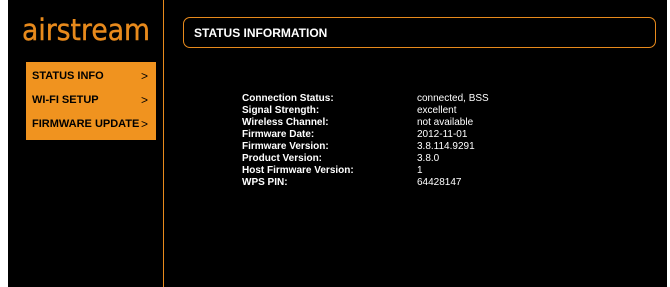 The width and height of the screenshot is (670, 287). I want to click on sidebar-divider, so click(163, 143).